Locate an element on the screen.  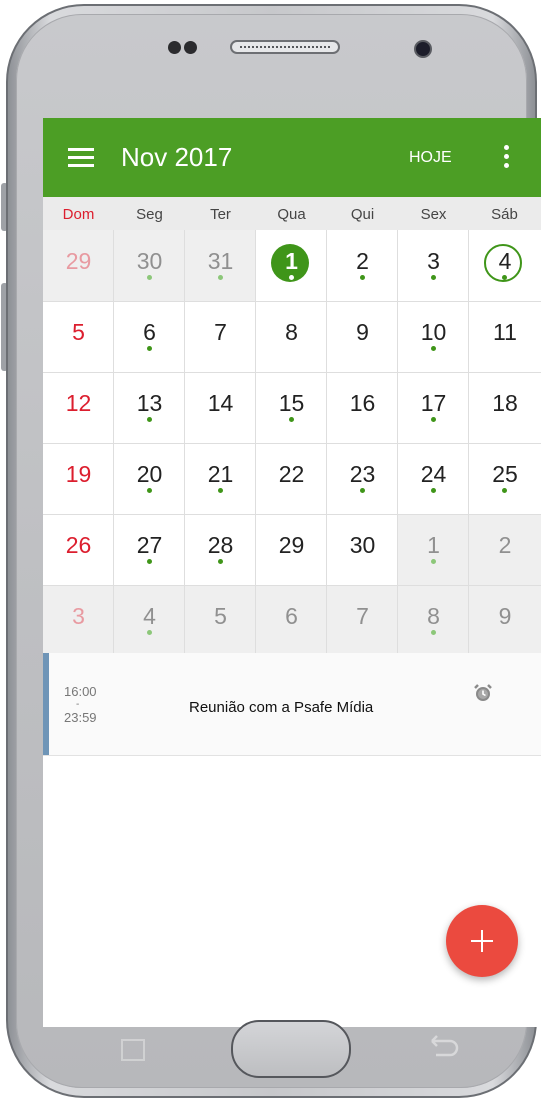
event-item: 16:00 - 23:59 Reunião com a Psafe Mídia is located at coordinates (292, 704).